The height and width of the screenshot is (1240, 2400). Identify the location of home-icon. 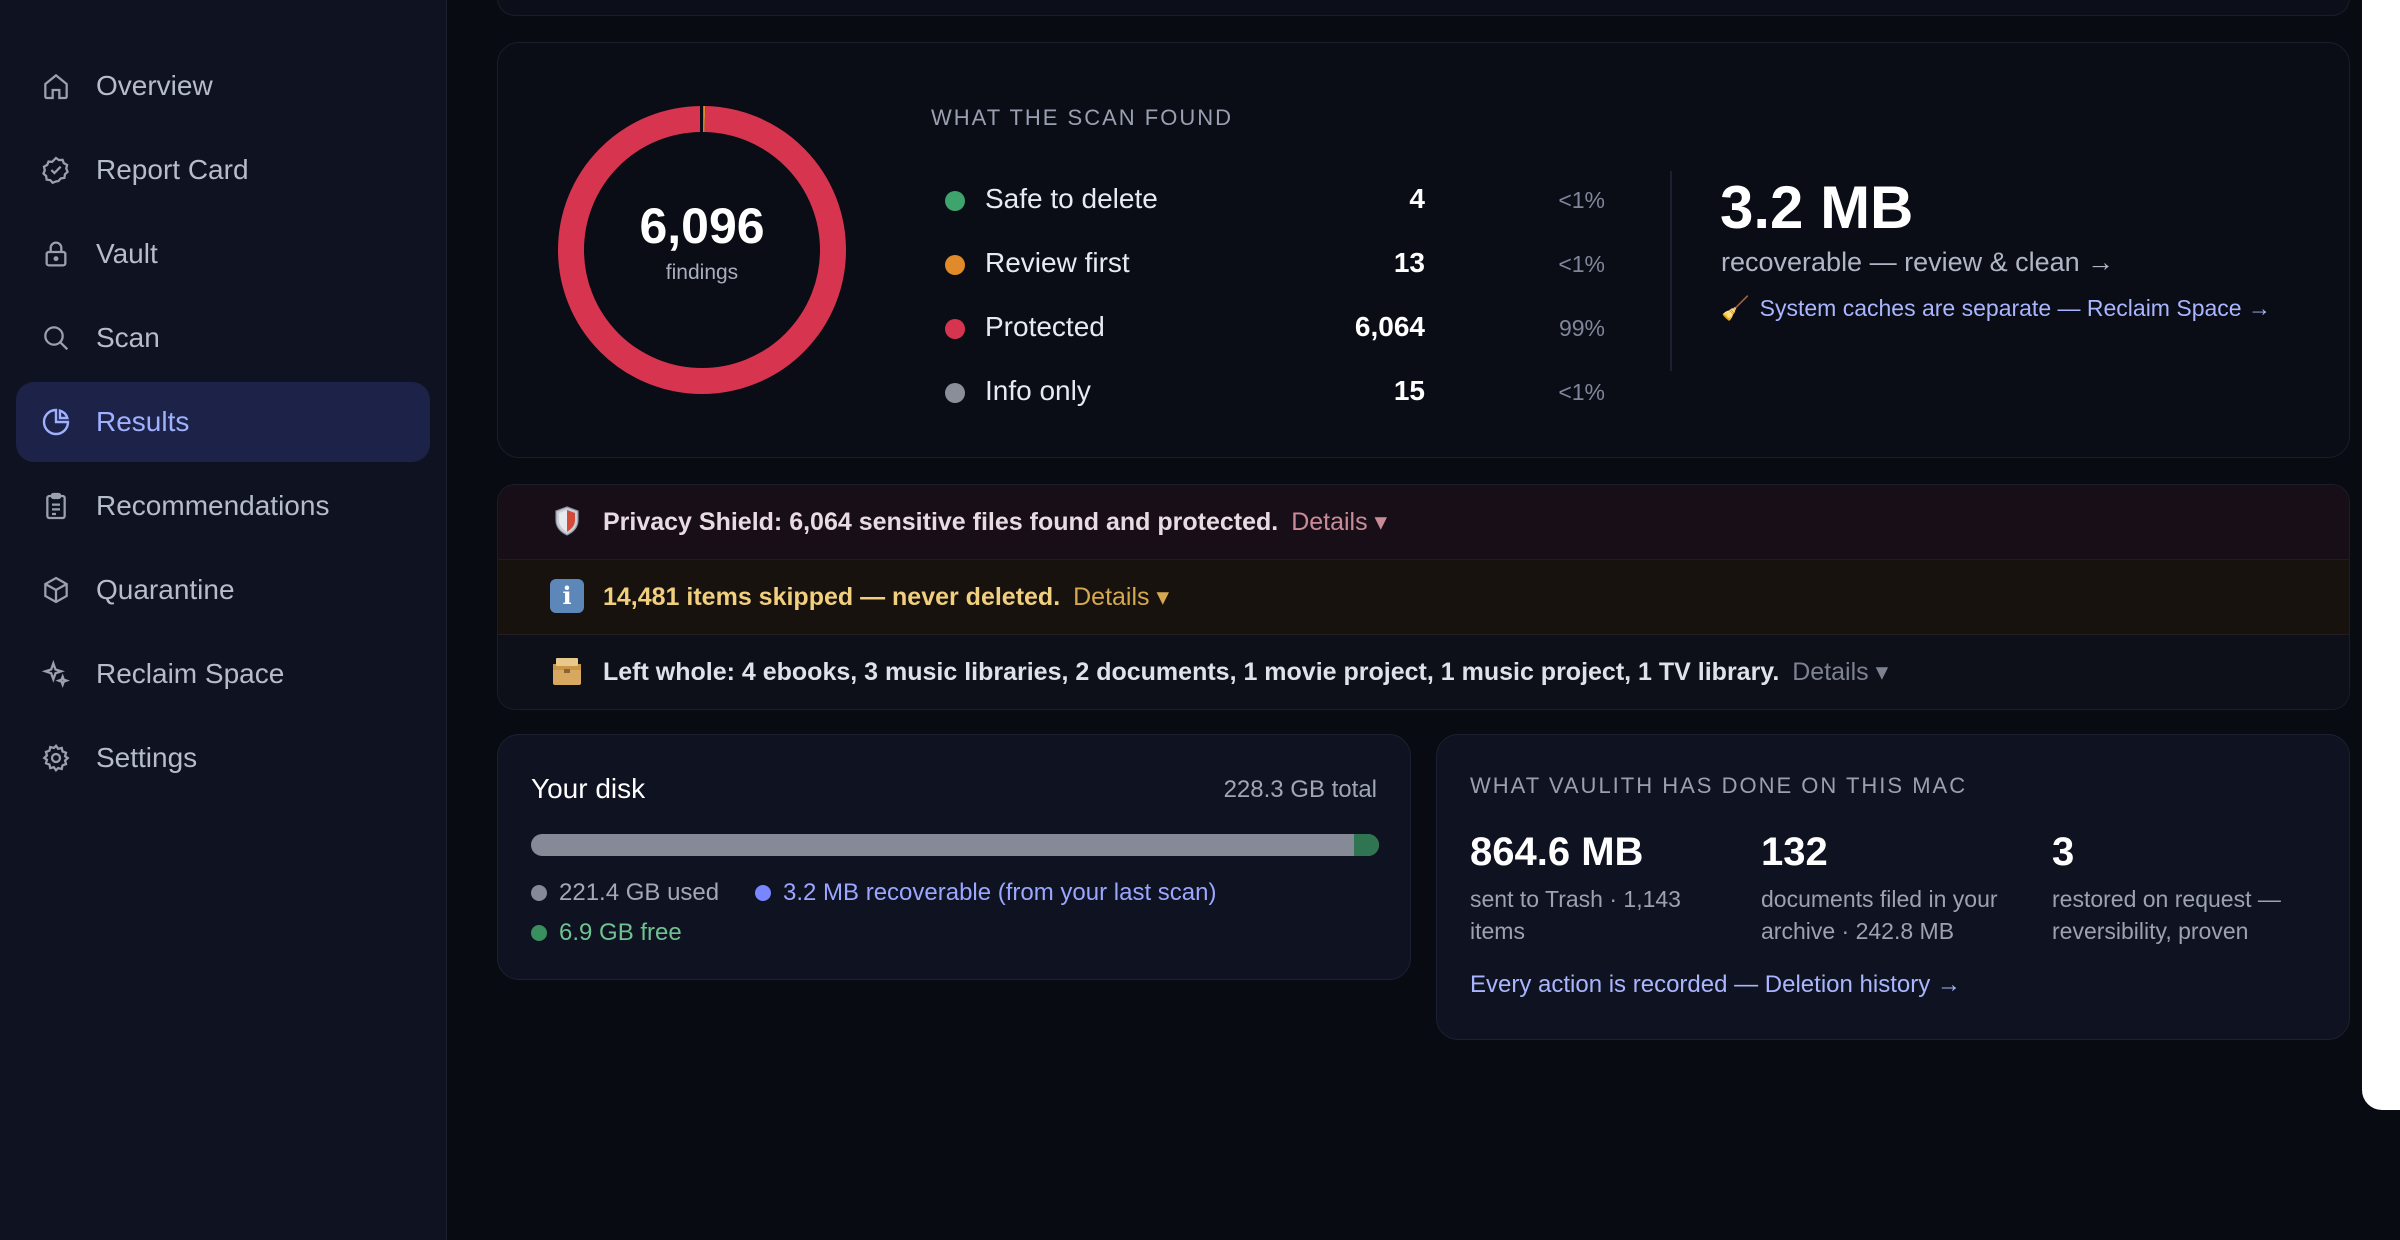
(56, 86).